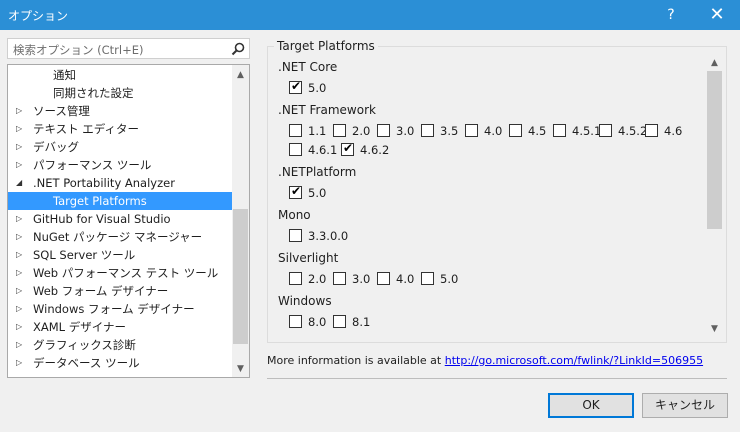 This screenshot has height=432, width=740. What do you see at coordinates (375, 150) in the screenshot?
I see `version-label: 4.6.2` at bounding box center [375, 150].